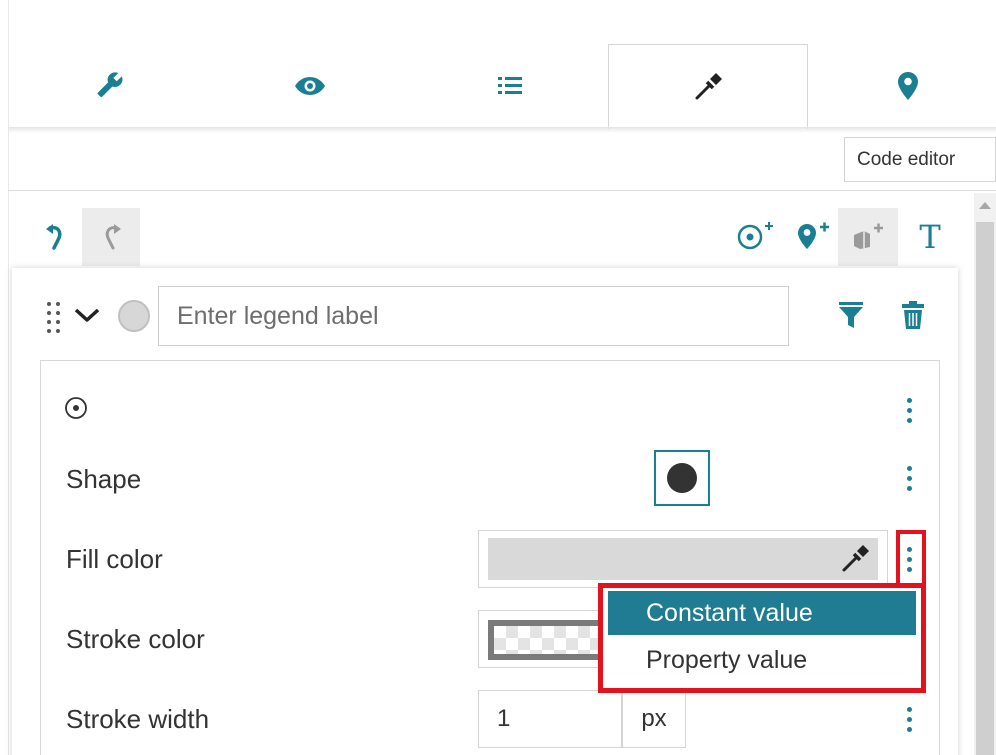 The height and width of the screenshot is (755, 996). I want to click on legend-color-swatch, so click(134, 316).